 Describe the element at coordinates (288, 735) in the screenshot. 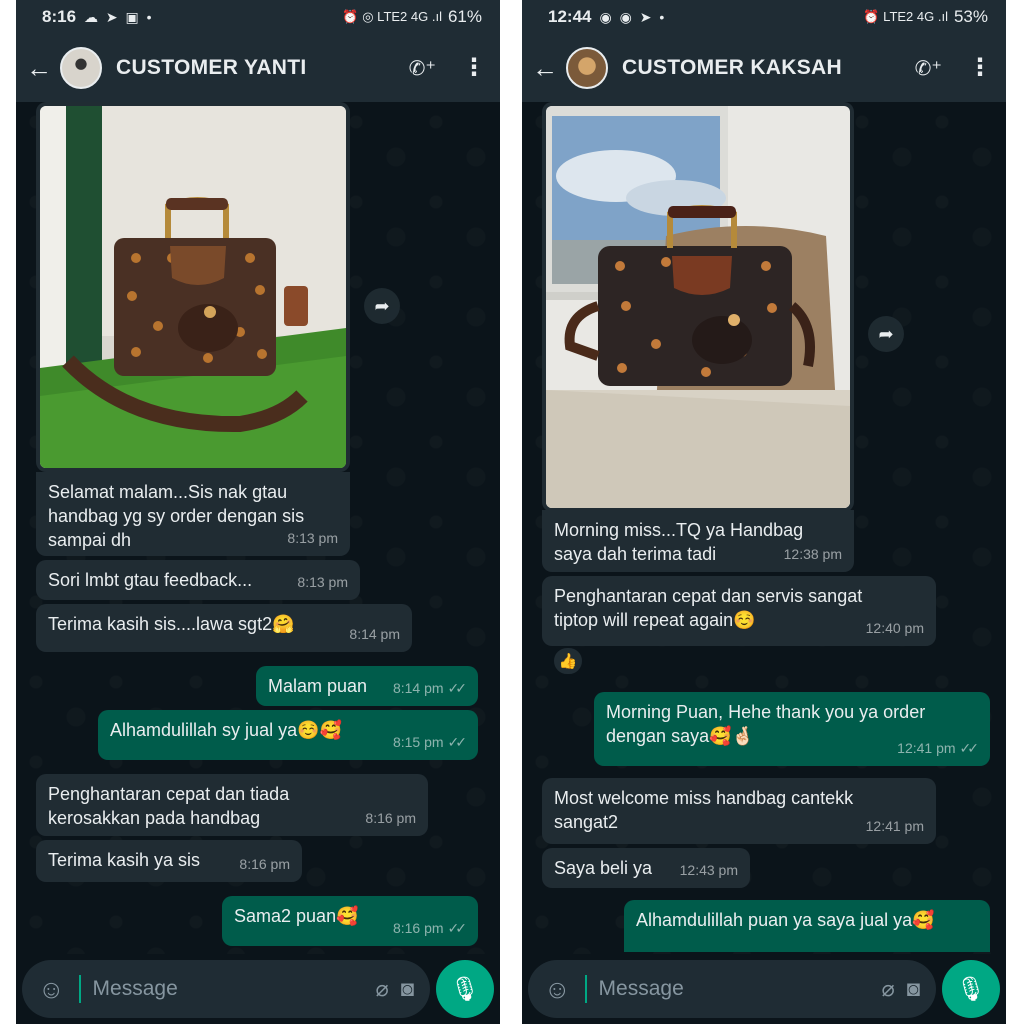

I see `message-outgoing: Alhamdulillah sy jual ya☺️🥰 8:15 pm ✓✓` at that location.